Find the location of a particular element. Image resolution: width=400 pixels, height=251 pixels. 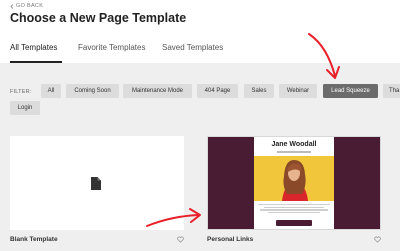

filter-webinar-button: Webinar is located at coordinates (298, 91).